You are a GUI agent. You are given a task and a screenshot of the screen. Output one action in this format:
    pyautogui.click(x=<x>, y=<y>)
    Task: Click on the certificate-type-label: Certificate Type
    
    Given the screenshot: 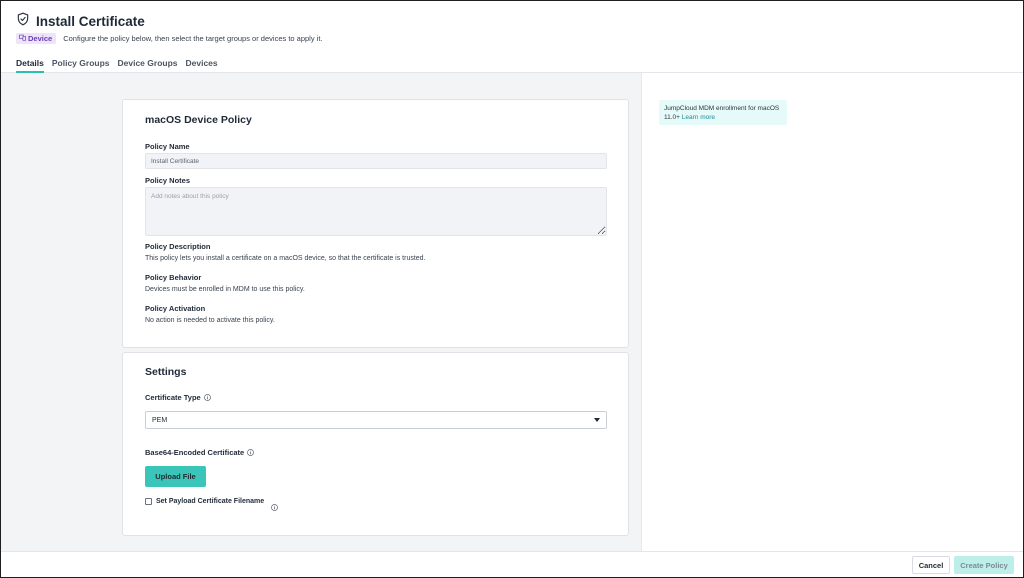 What is the action you would take?
    pyautogui.click(x=178, y=397)
    